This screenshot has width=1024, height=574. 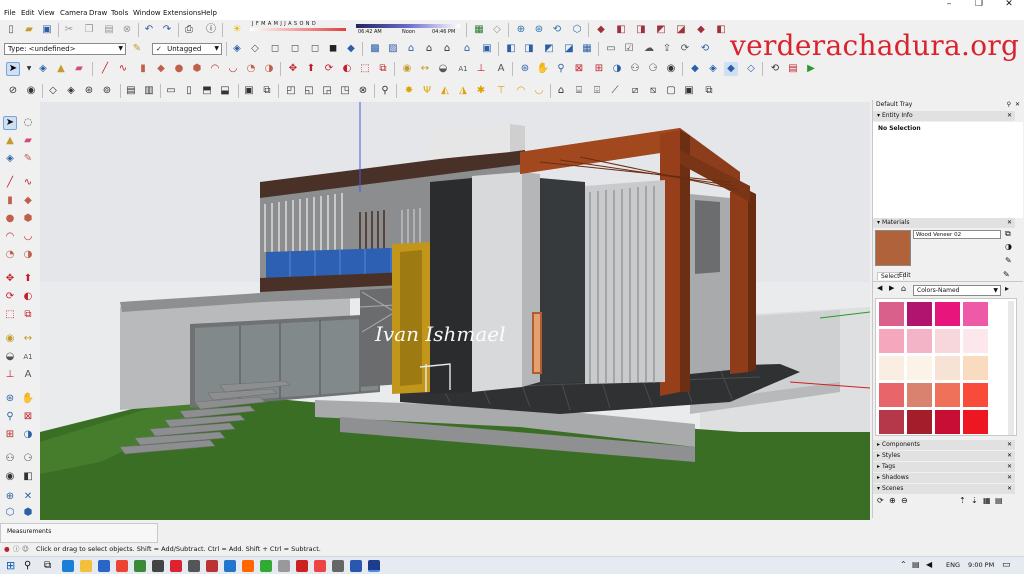 What do you see at coordinates (89, 30) in the screenshot?
I see `copy-icon: ❐` at bounding box center [89, 30].